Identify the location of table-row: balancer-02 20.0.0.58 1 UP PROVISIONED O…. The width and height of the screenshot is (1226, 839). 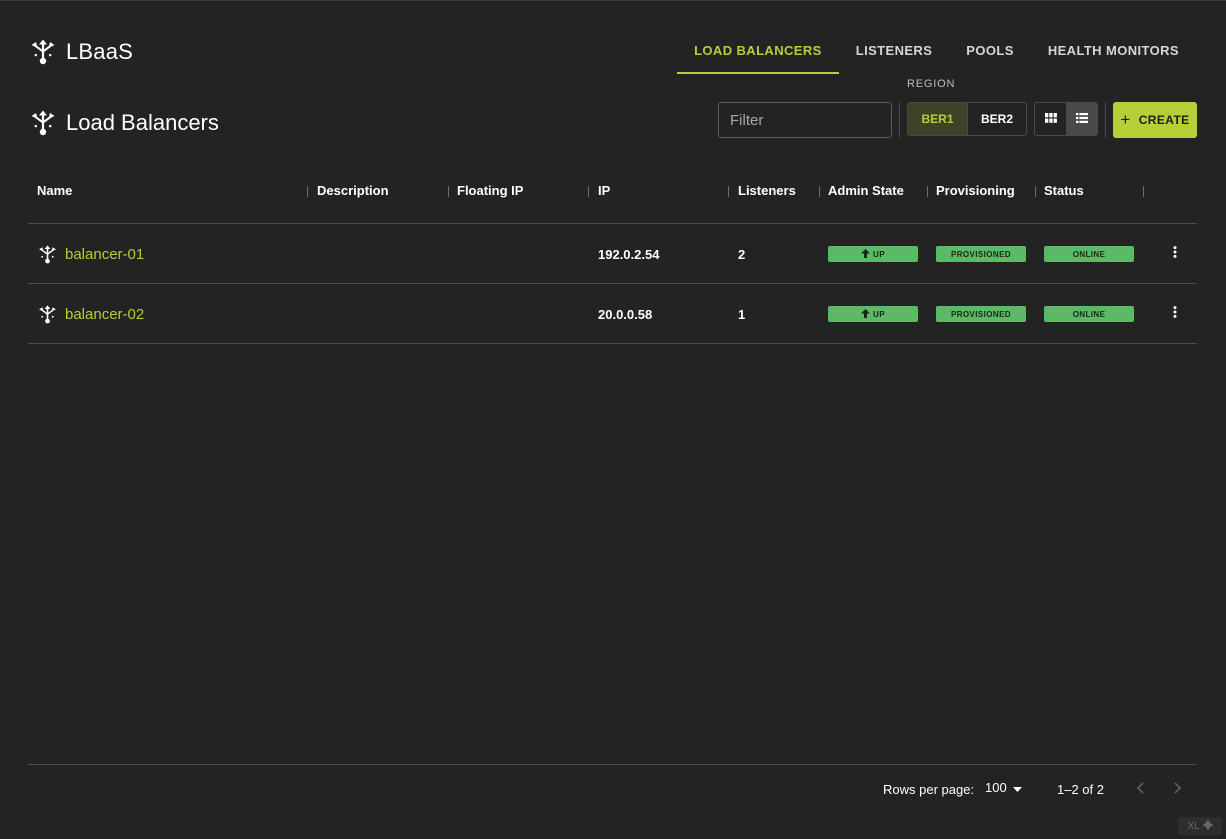
(612, 314).